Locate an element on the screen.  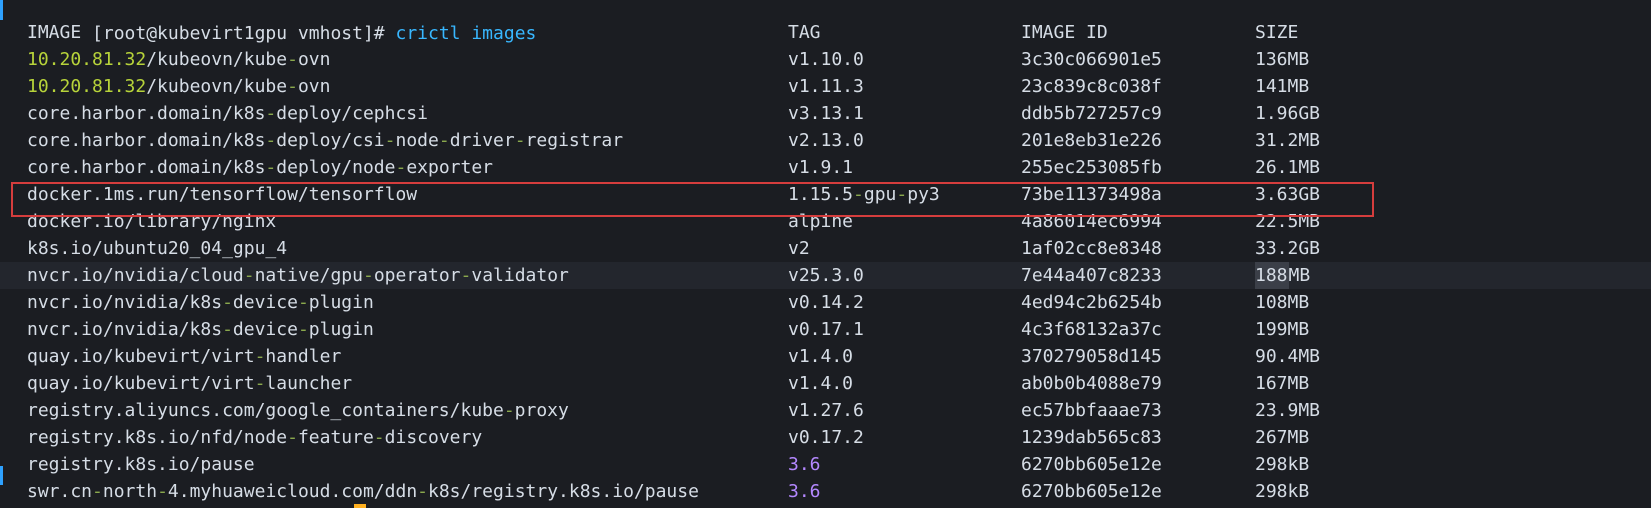
image-name-part: nvcr.io/nvidia/cloud is located at coordinates (135, 275).